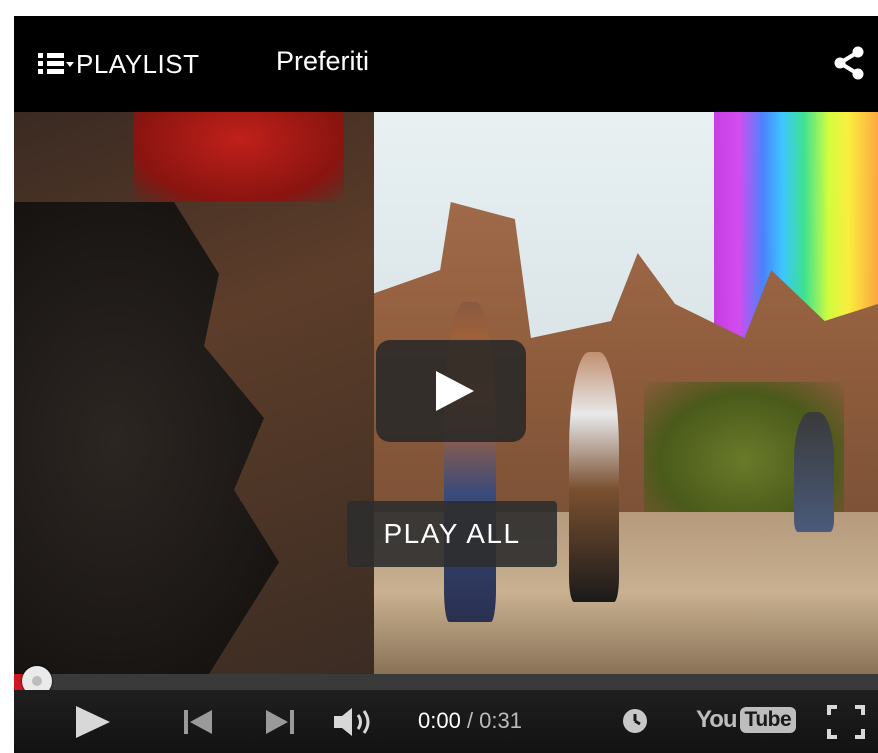  What do you see at coordinates (439, 720) in the screenshot?
I see `current-time: 0:00` at bounding box center [439, 720].